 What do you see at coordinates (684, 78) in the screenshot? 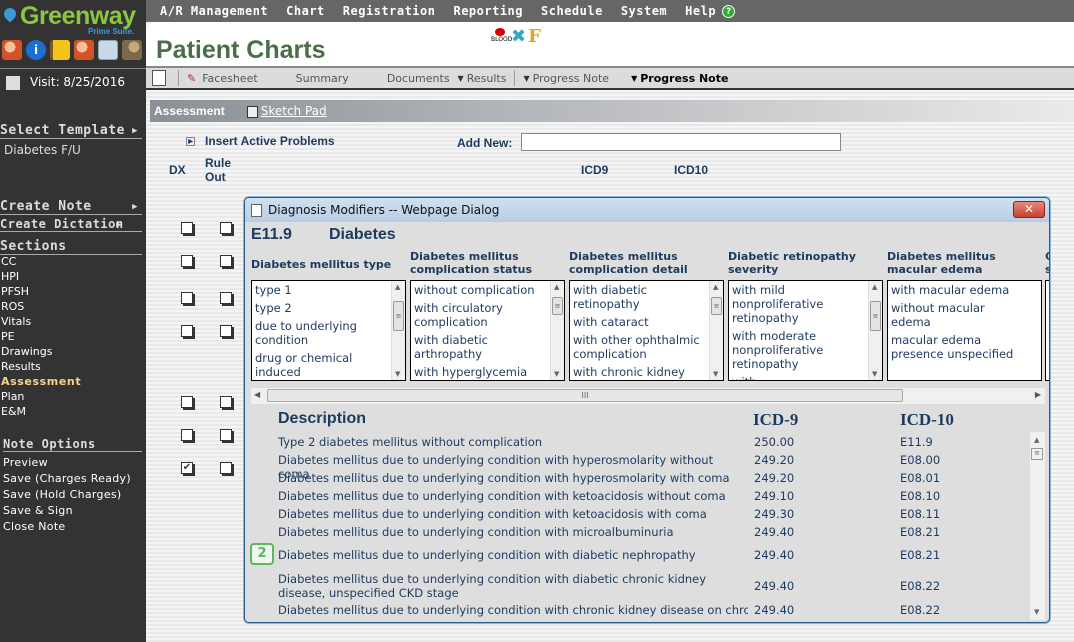
I see `tab-progress-note-active: Progress Note` at bounding box center [684, 78].